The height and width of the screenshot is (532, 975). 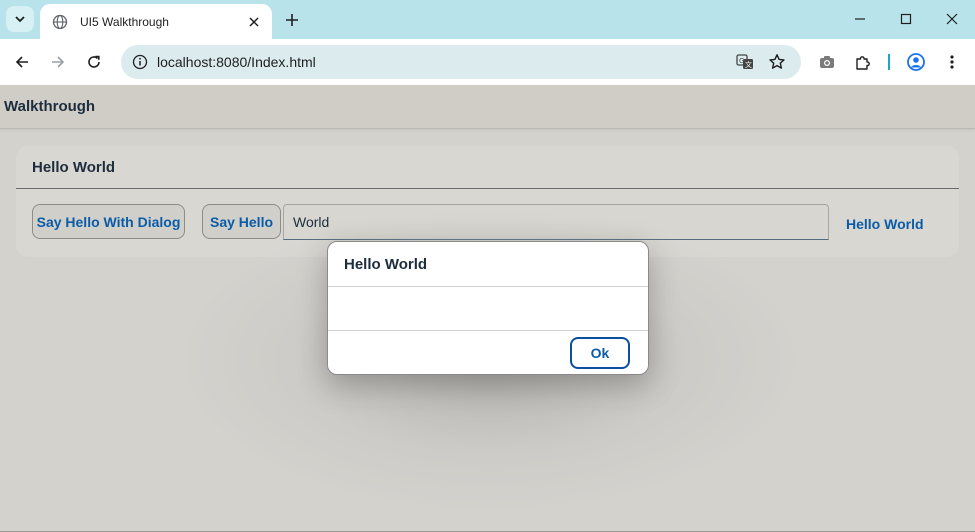 I want to click on new-tab-button, so click(x=292, y=20).